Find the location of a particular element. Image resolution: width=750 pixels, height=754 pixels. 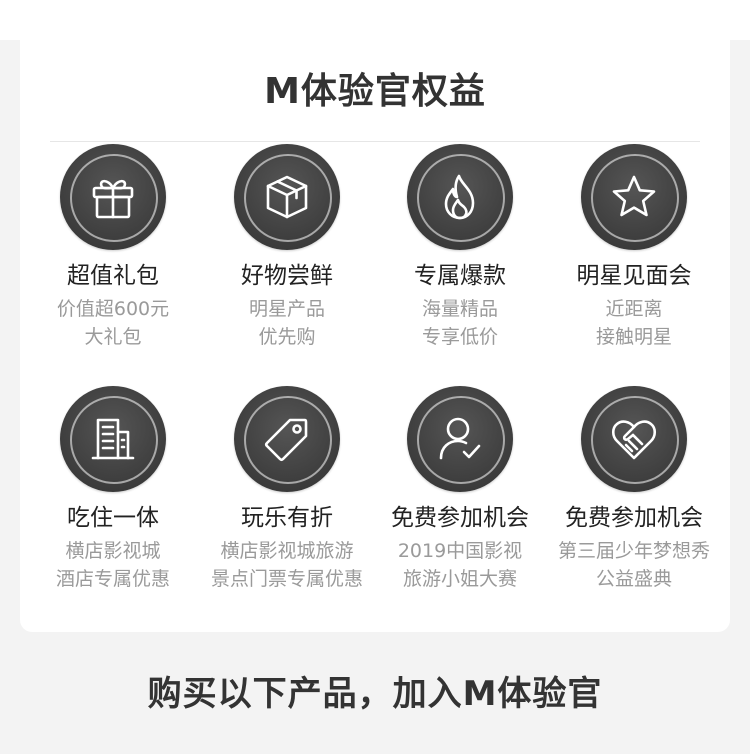

benefit-desc-line1: 海量精品 is located at coordinates (459, 309).